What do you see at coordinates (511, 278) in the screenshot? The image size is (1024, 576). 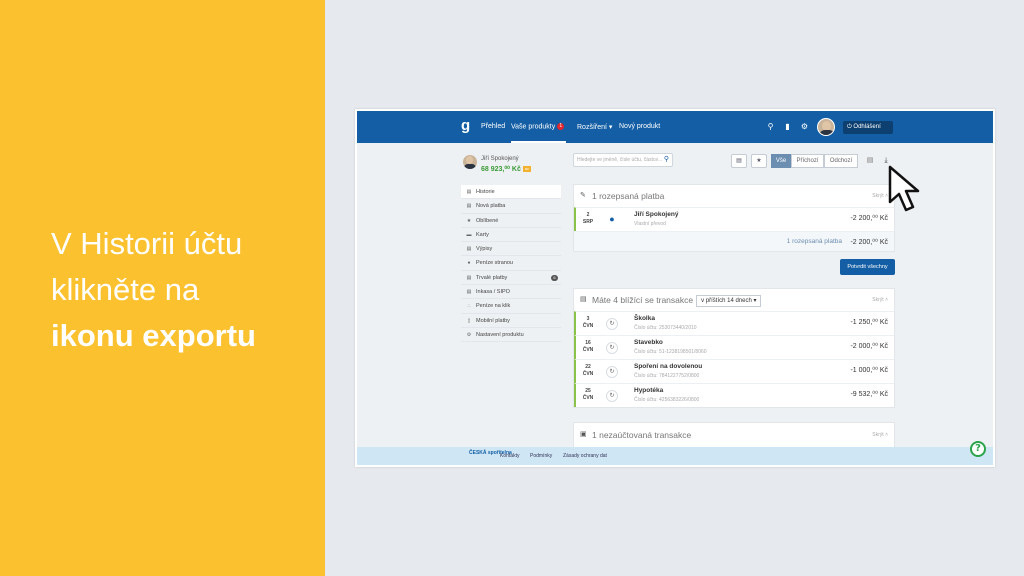 I see `sidebar-item-standing-orders: ▤ Trvalé platby 6` at bounding box center [511, 278].